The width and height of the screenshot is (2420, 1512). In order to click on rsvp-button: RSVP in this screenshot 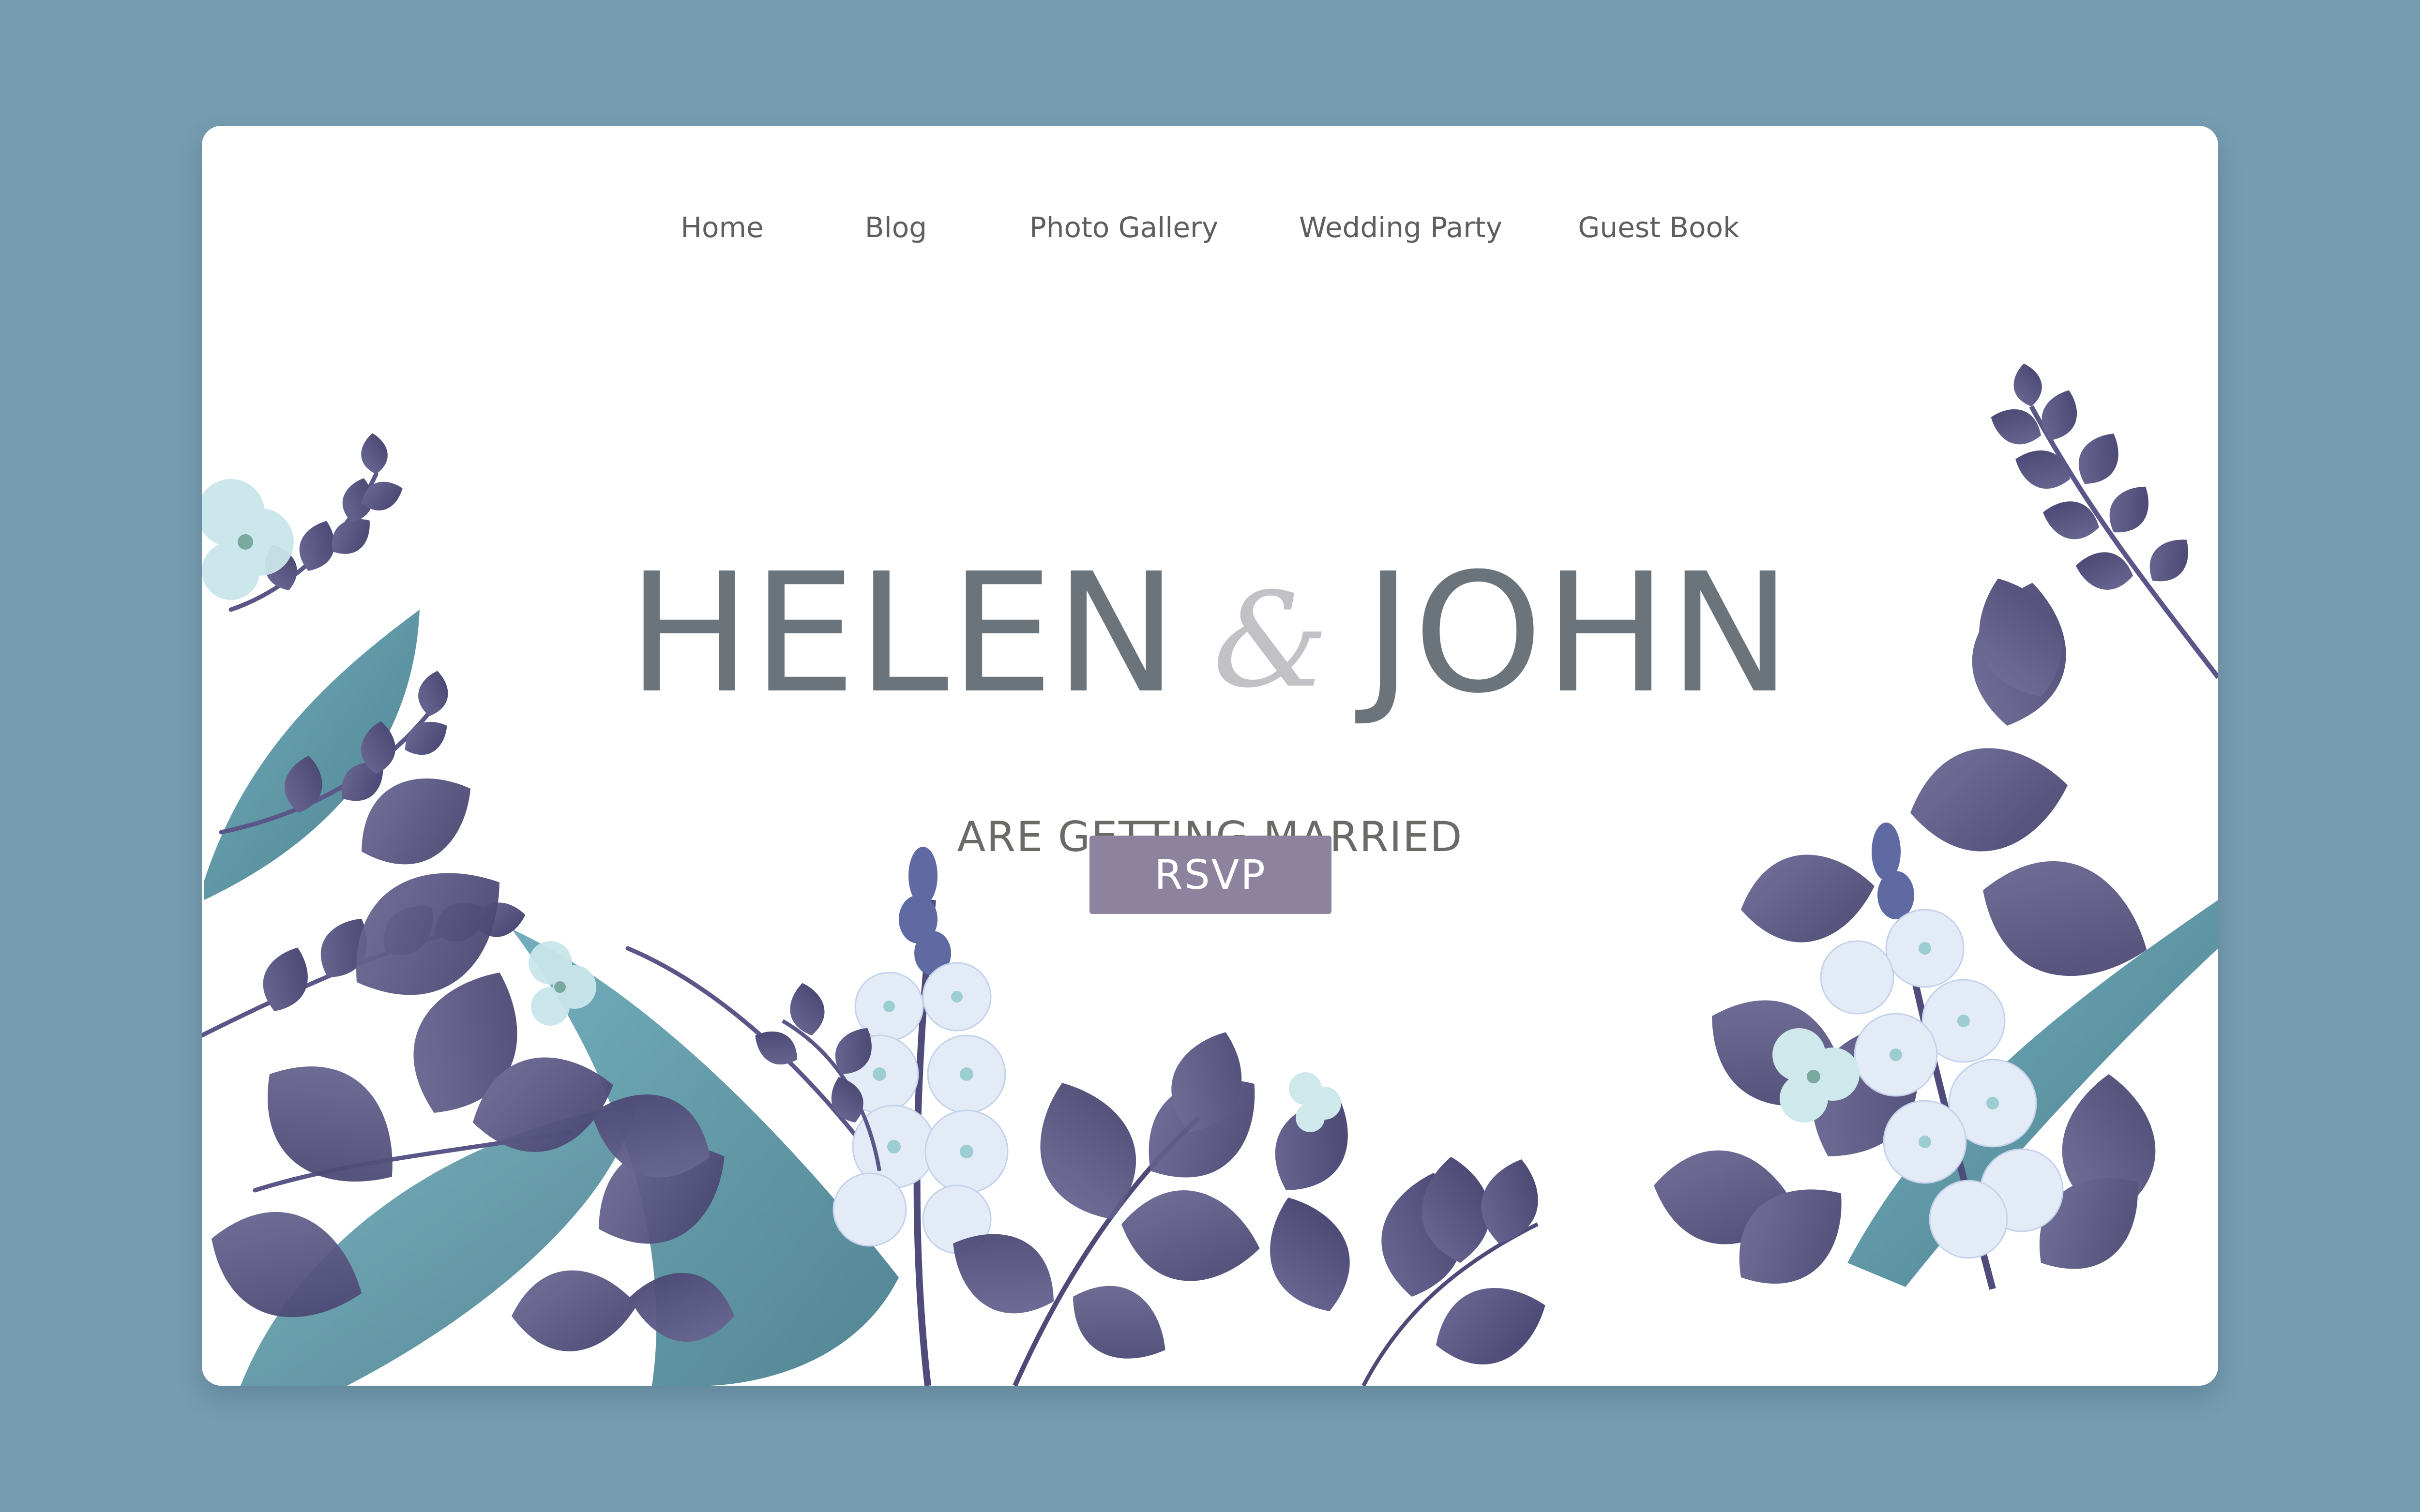, I will do `click(1210, 875)`.